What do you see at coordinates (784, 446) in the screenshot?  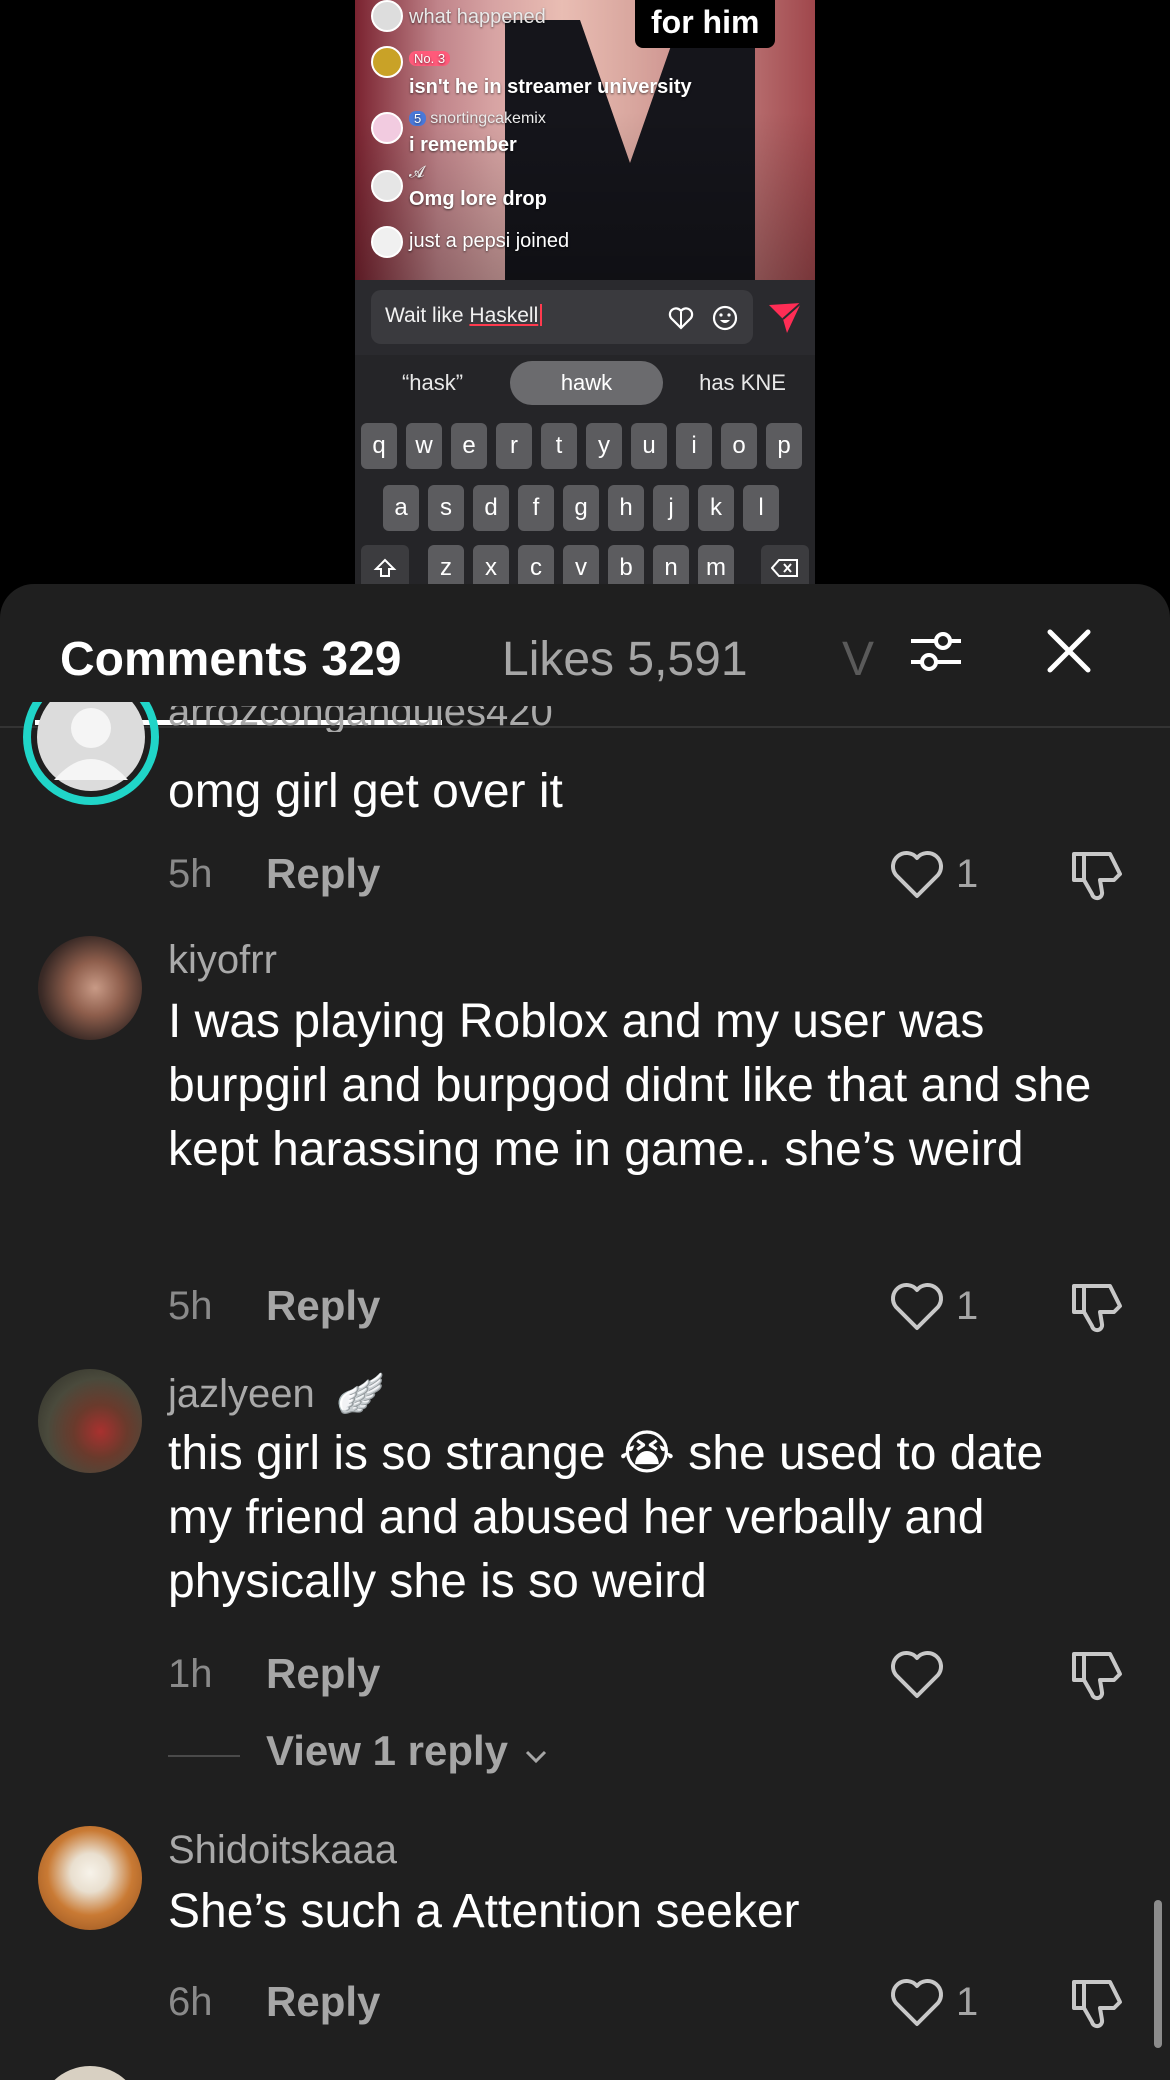 I see `key-p: p` at bounding box center [784, 446].